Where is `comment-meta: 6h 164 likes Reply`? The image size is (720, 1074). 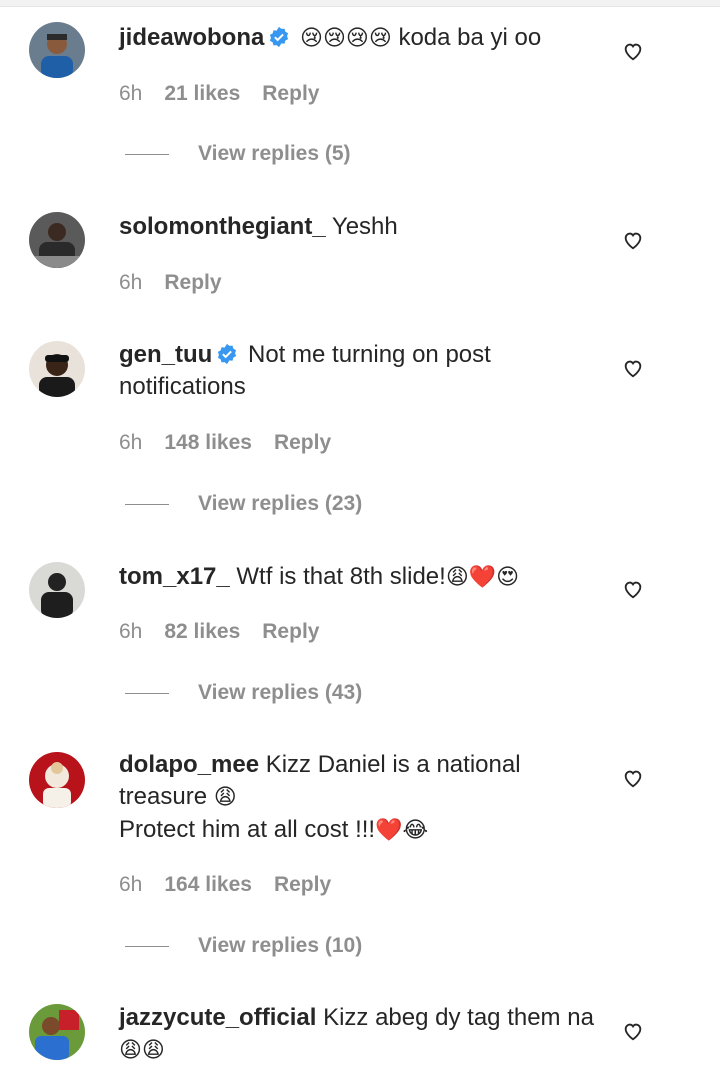
comment-meta: 6h 164 likes Reply is located at coordinates (225, 885).